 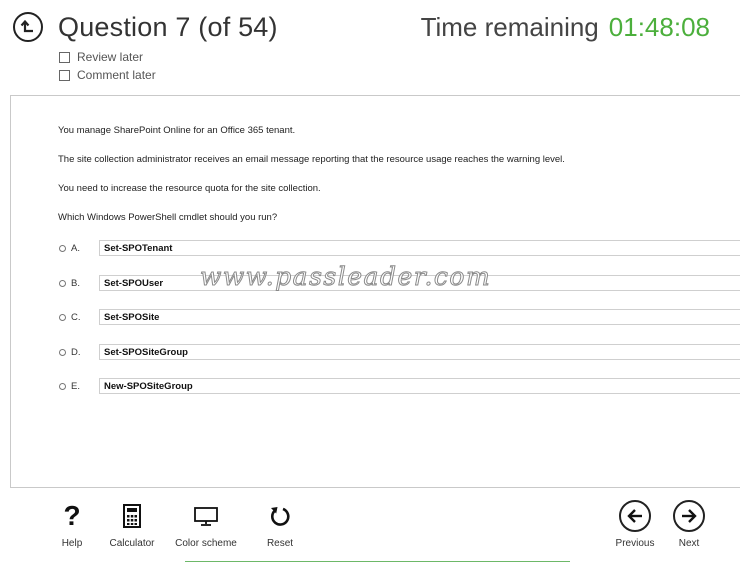 I want to click on color-scheme-label: Color scheme, so click(x=206, y=543).